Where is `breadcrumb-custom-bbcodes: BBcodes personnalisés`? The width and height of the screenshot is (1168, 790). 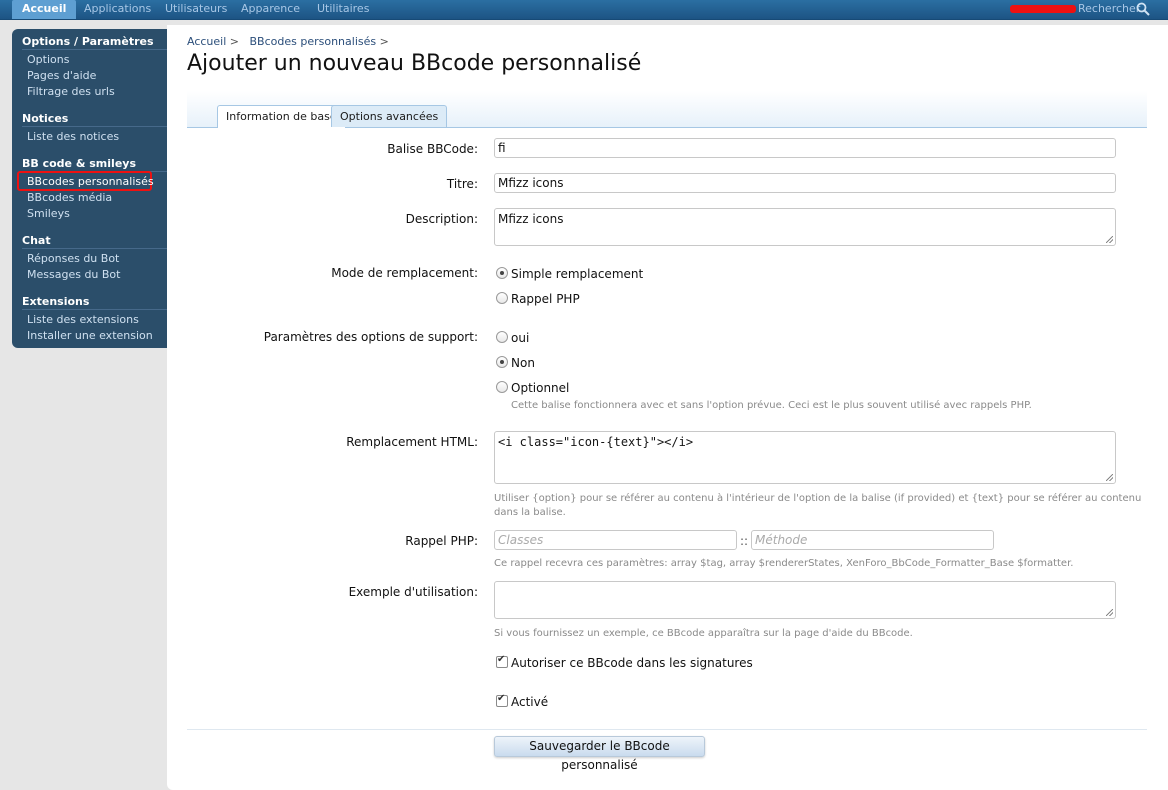
breadcrumb-custom-bbcodes: BBcodes personnalisés is located at coordinates (313, 41).